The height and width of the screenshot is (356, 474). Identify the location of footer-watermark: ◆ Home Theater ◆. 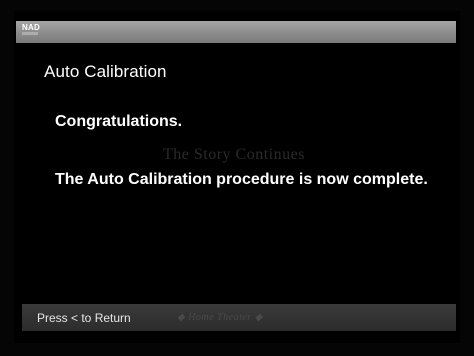
(220, 317).